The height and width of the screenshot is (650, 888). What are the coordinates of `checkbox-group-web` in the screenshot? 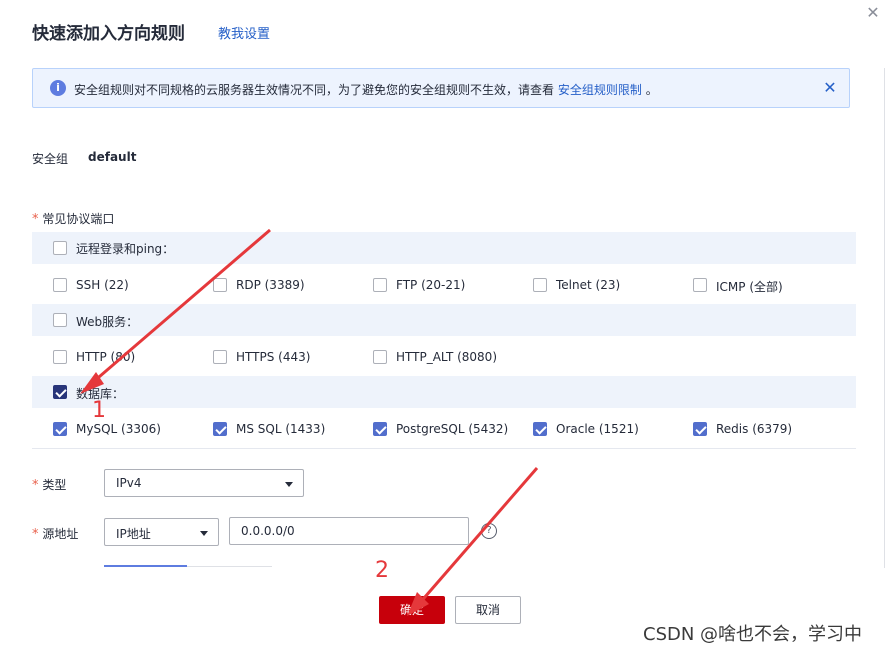 It's located at (60, 320).